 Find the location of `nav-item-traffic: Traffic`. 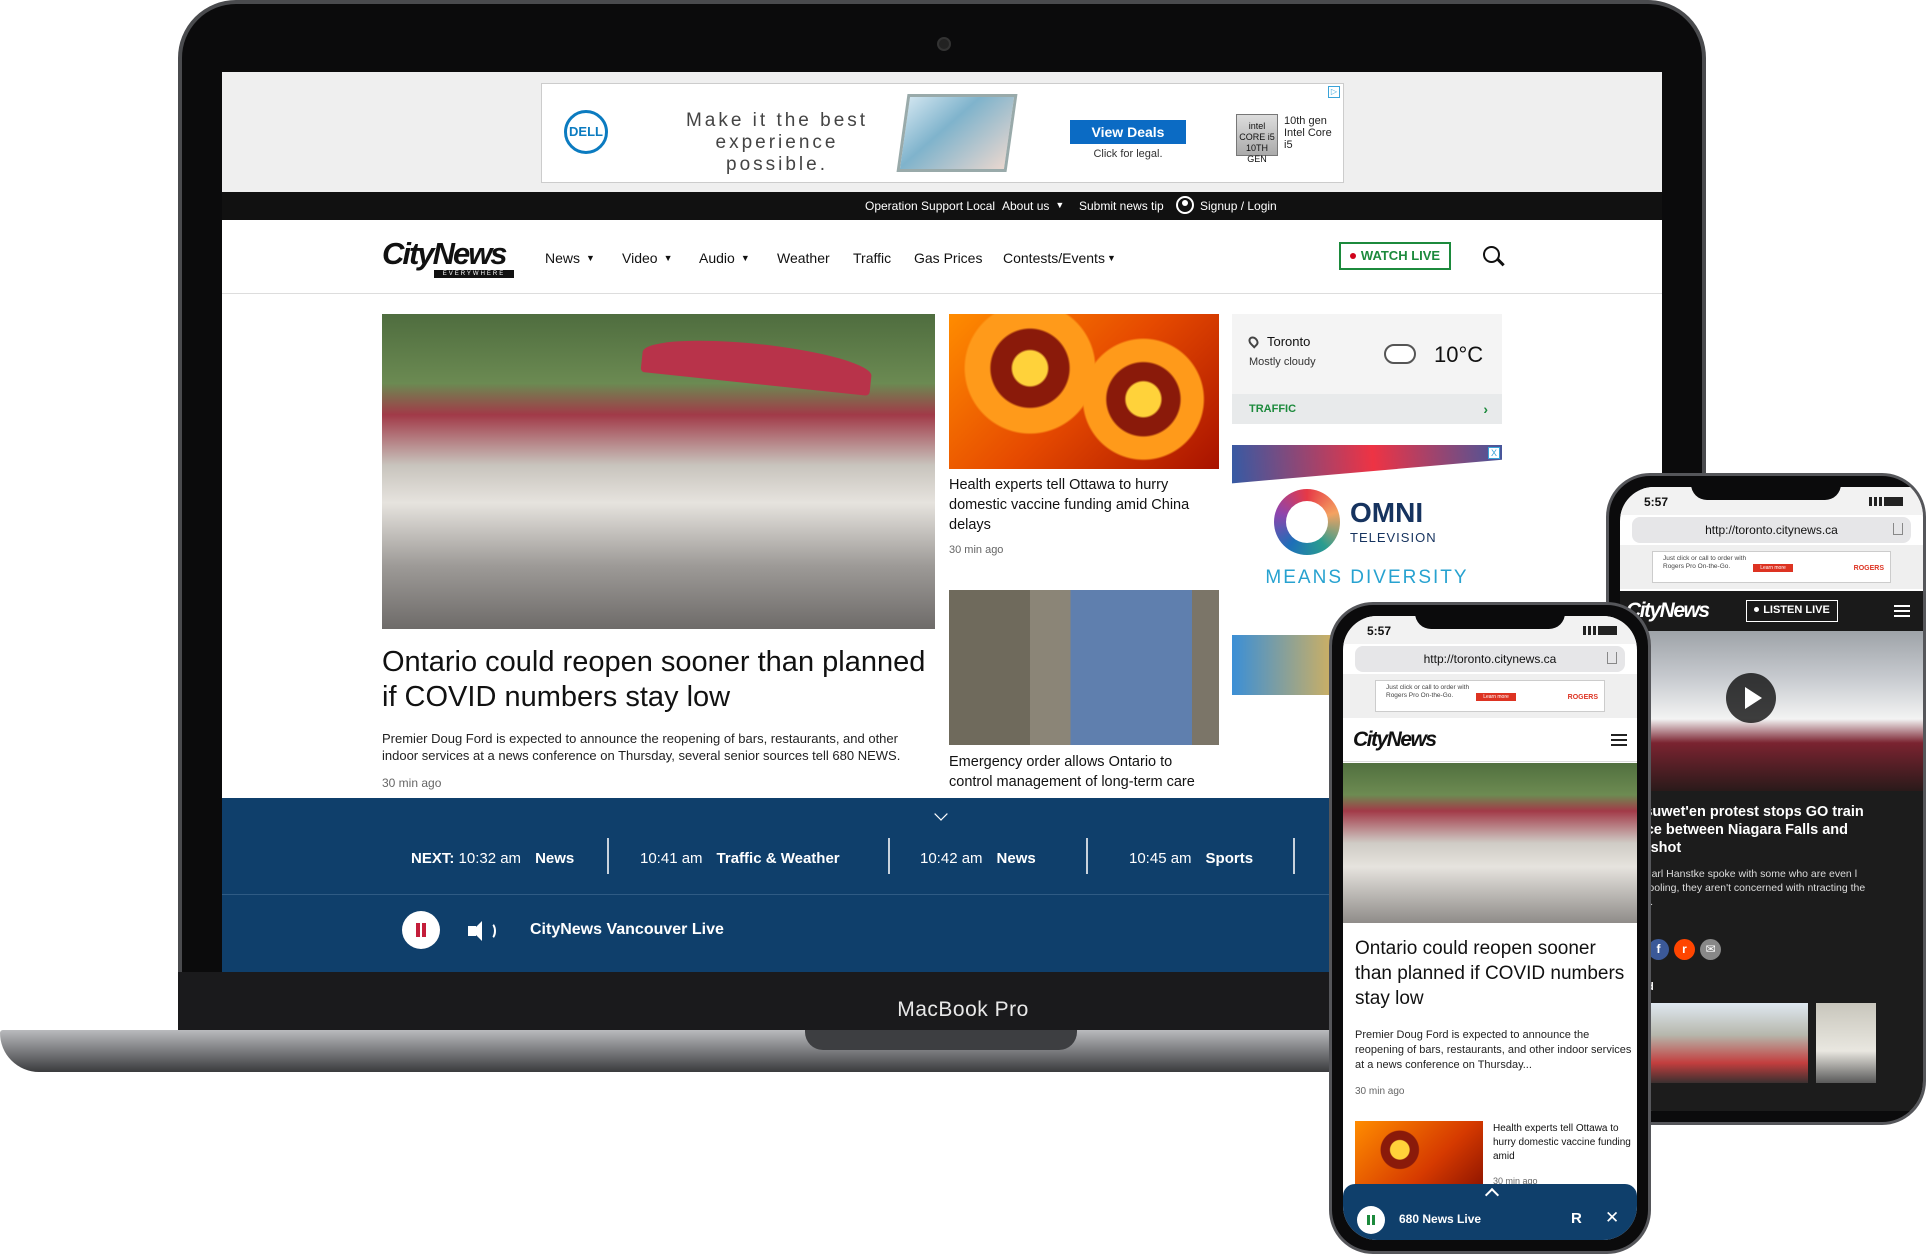

nav-item-traffic: Traffic is located at coordinates (872, 258).